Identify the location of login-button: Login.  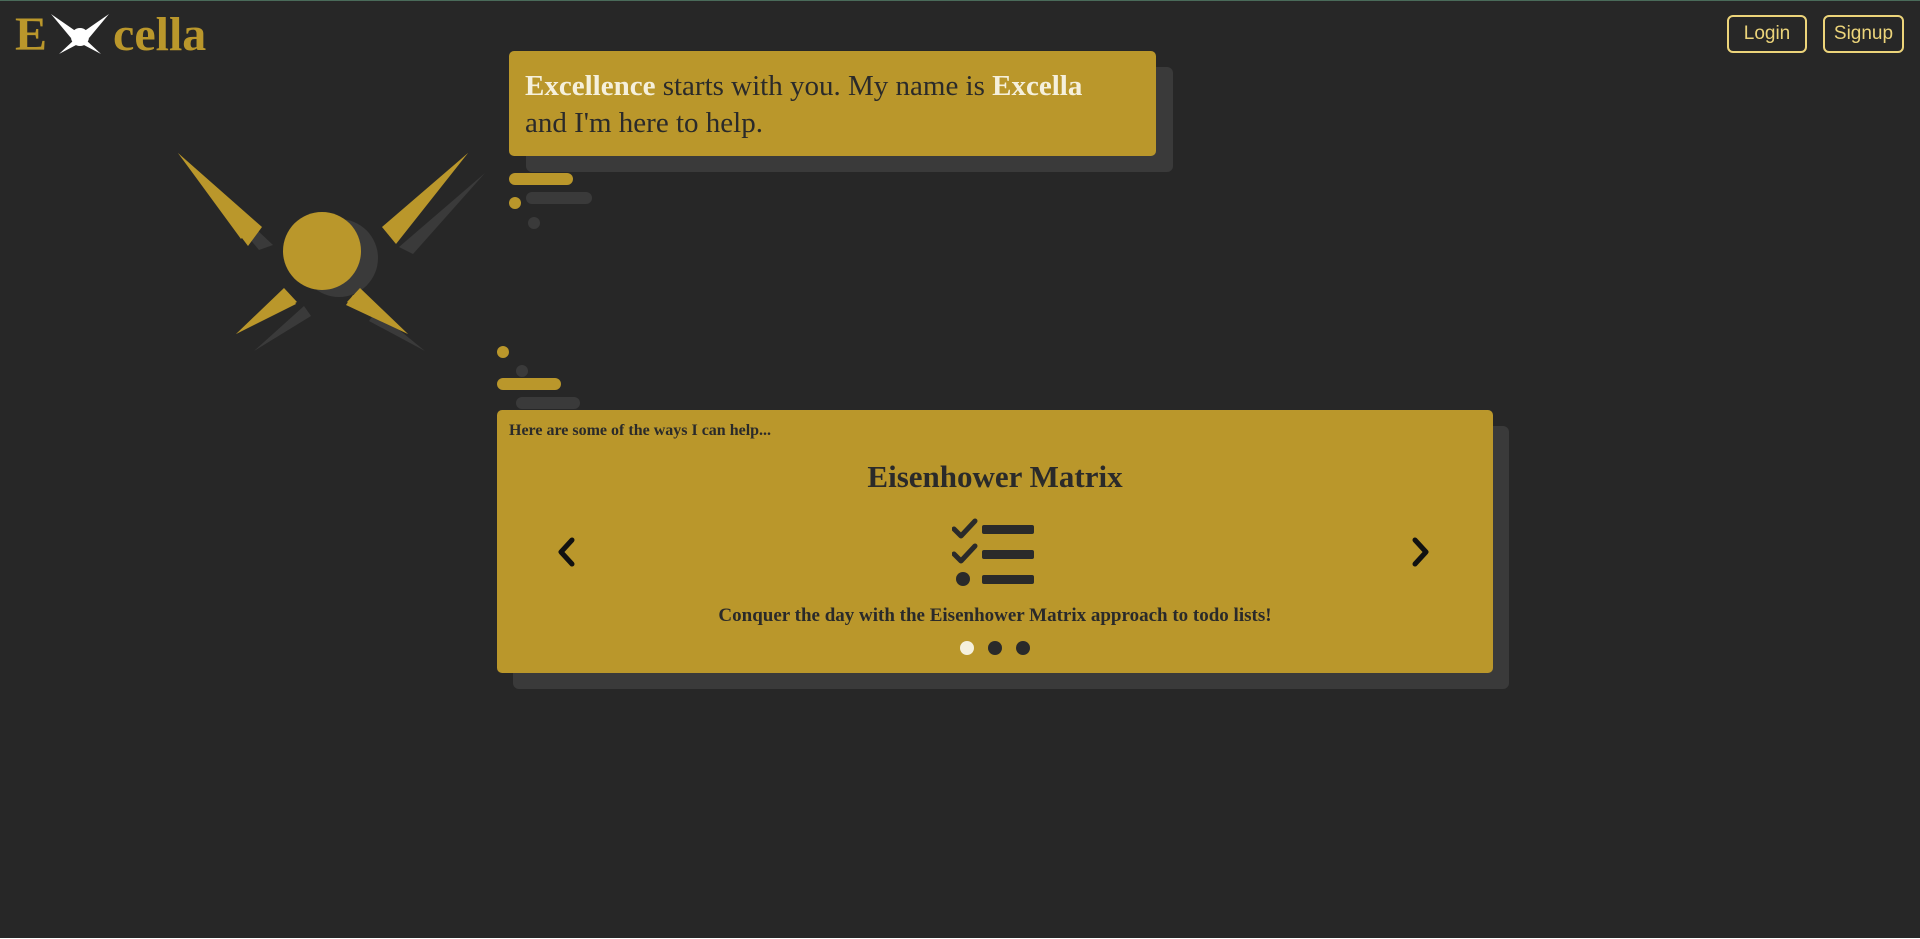
(1767, 34).